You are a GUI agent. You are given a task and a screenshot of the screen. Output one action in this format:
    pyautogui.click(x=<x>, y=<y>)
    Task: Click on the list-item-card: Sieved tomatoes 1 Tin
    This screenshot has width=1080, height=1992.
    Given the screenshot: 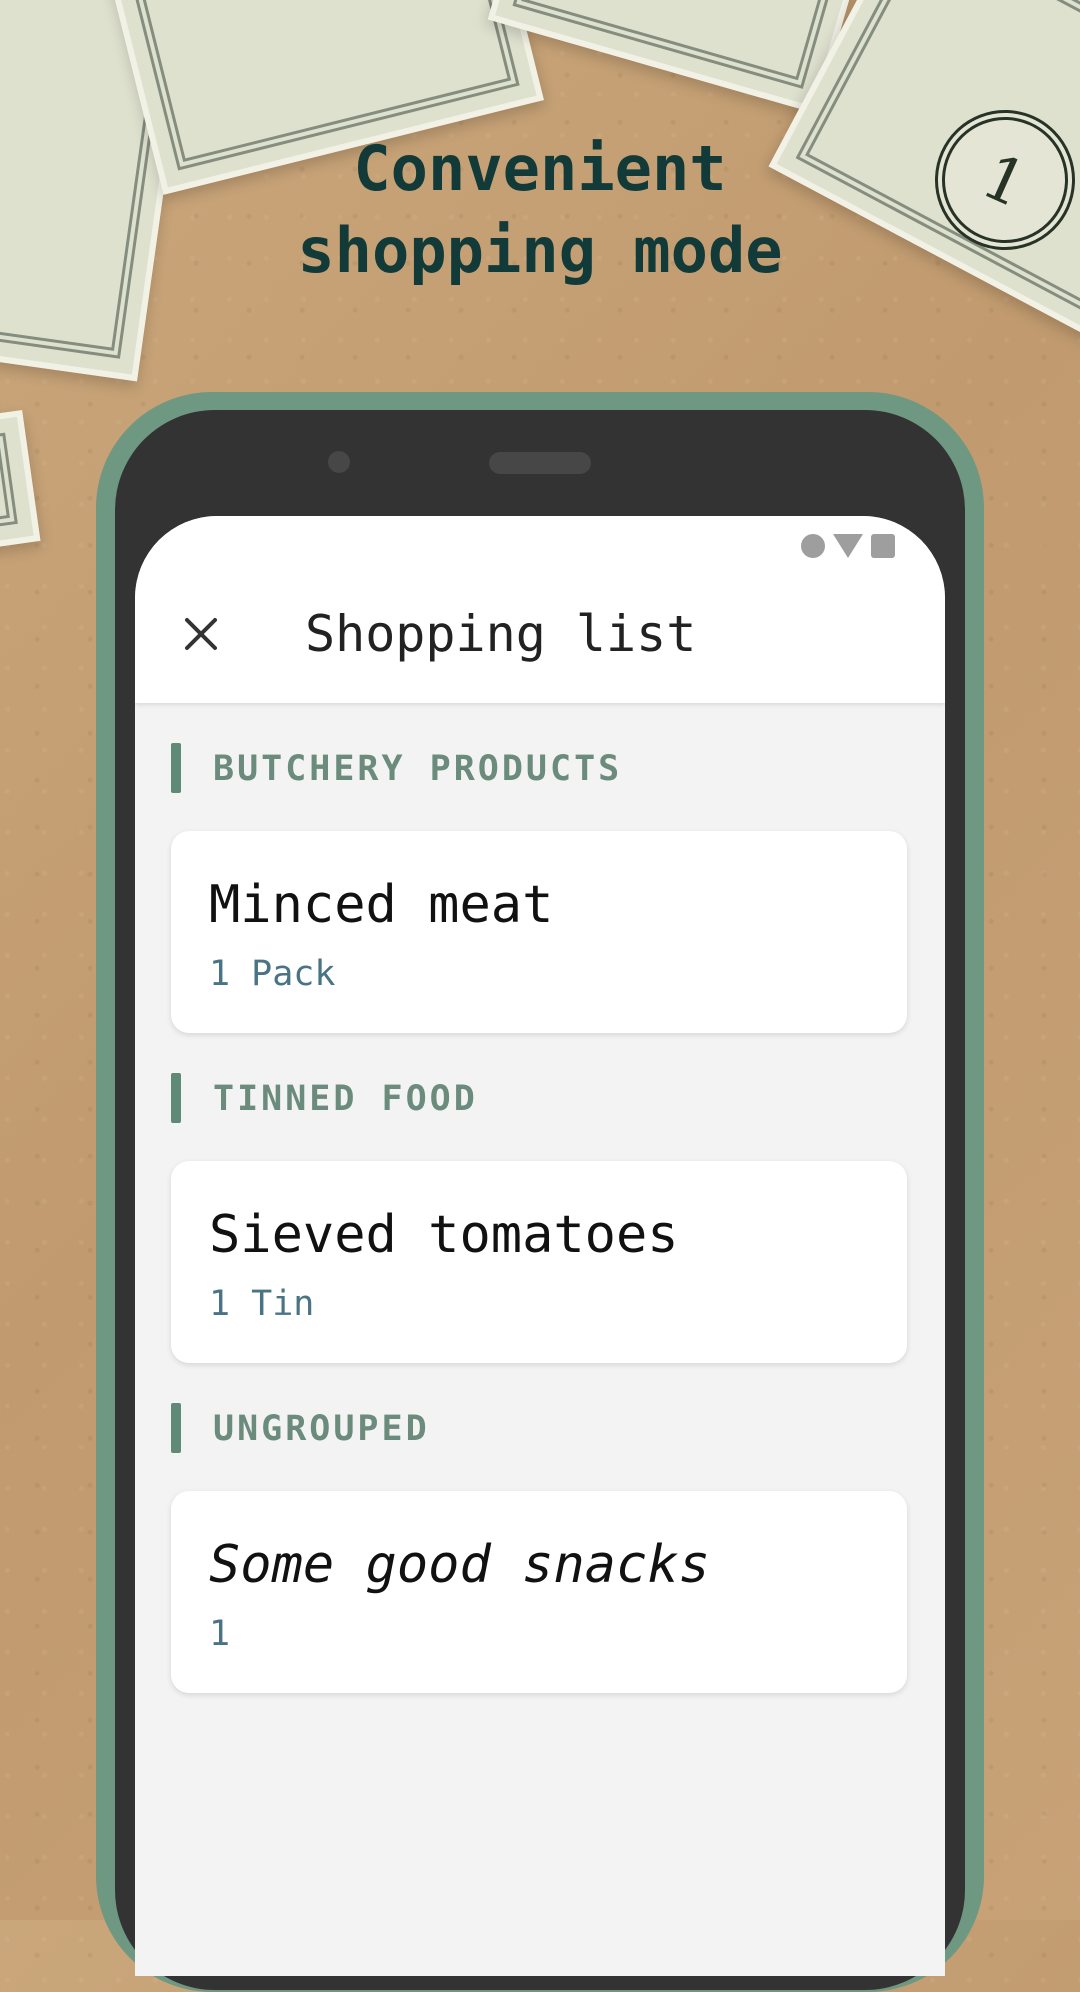 What is the action you would take?
    pyautogui.click(x=539, y=1262)
    